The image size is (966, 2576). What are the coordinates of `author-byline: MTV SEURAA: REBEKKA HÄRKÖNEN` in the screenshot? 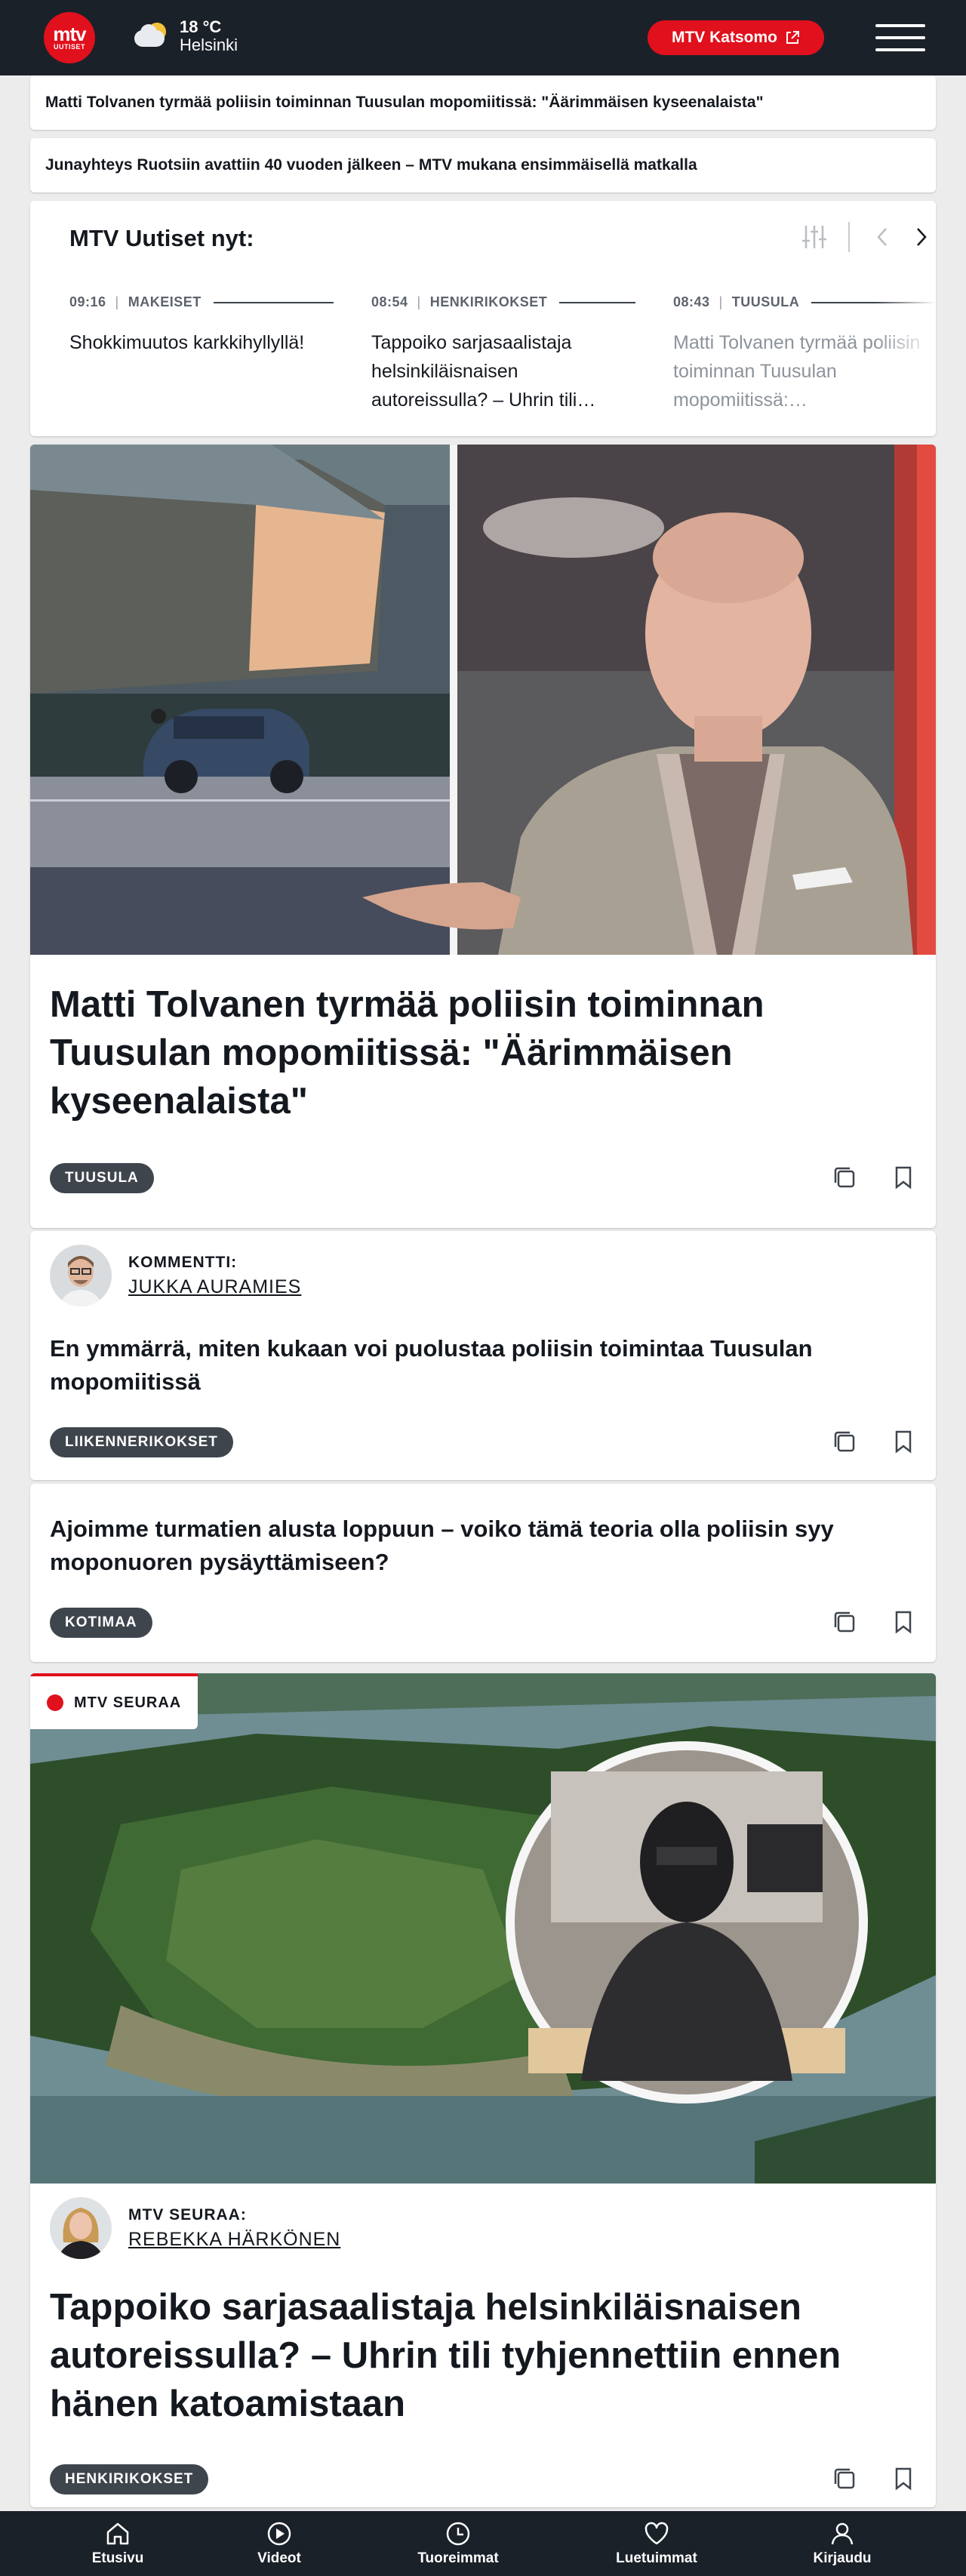 It's located at (195, 2228).